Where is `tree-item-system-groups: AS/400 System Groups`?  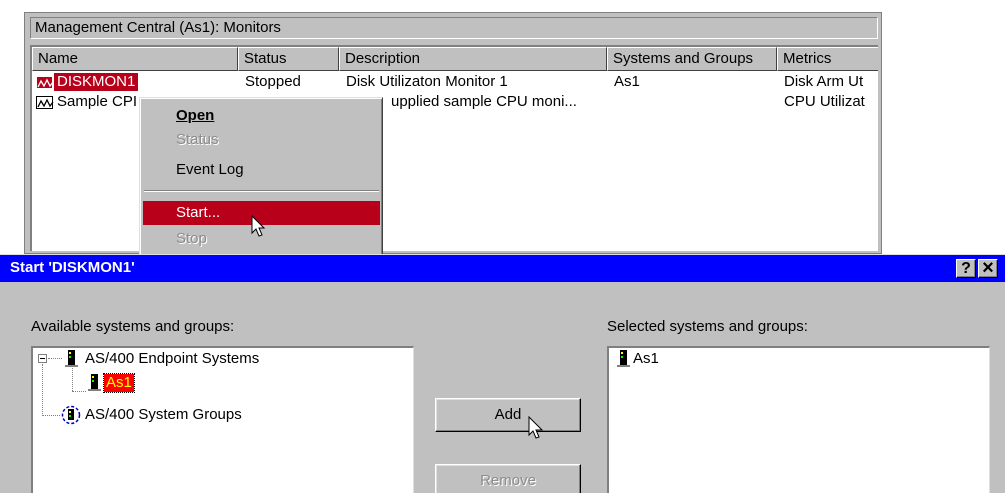 tree-item-system-groups: AS/400 System Groups is located at coordinates (163, 415).